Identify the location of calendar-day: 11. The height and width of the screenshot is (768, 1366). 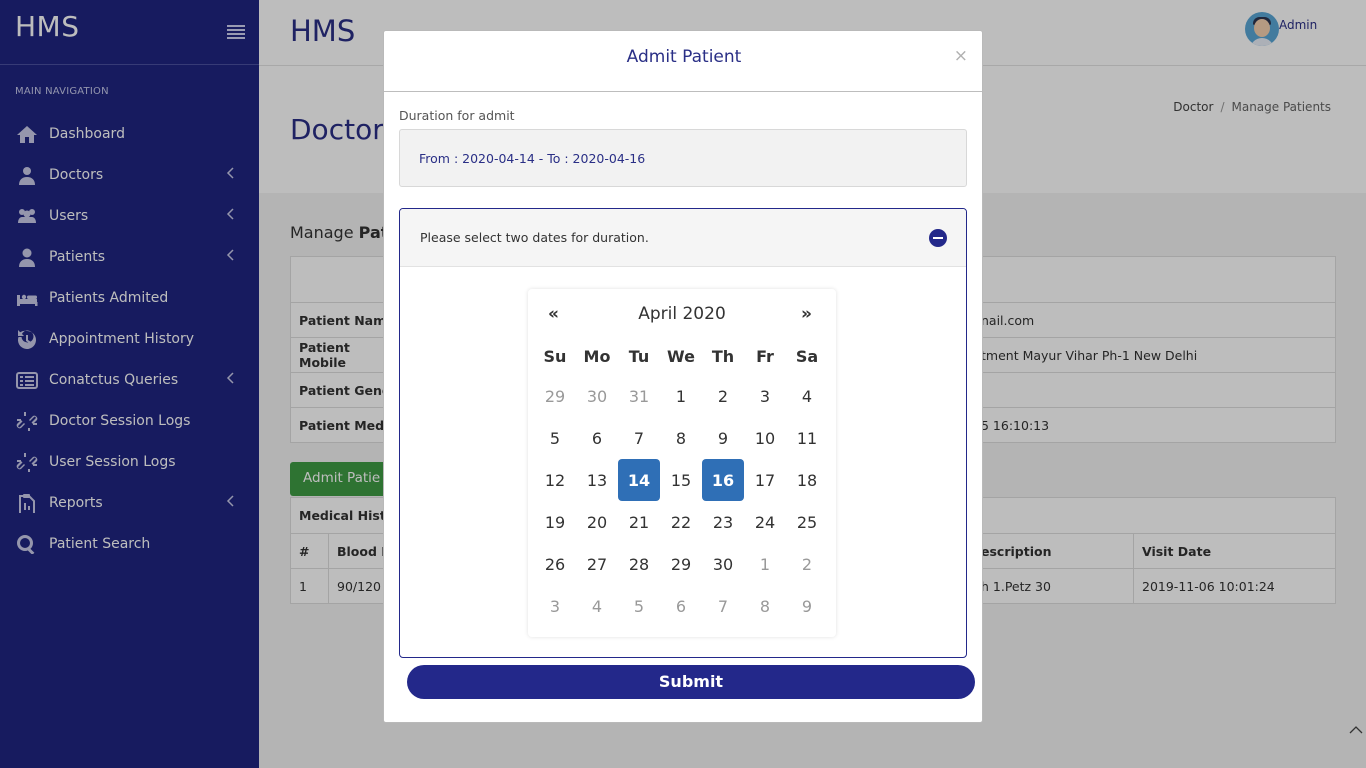
(807, 438).